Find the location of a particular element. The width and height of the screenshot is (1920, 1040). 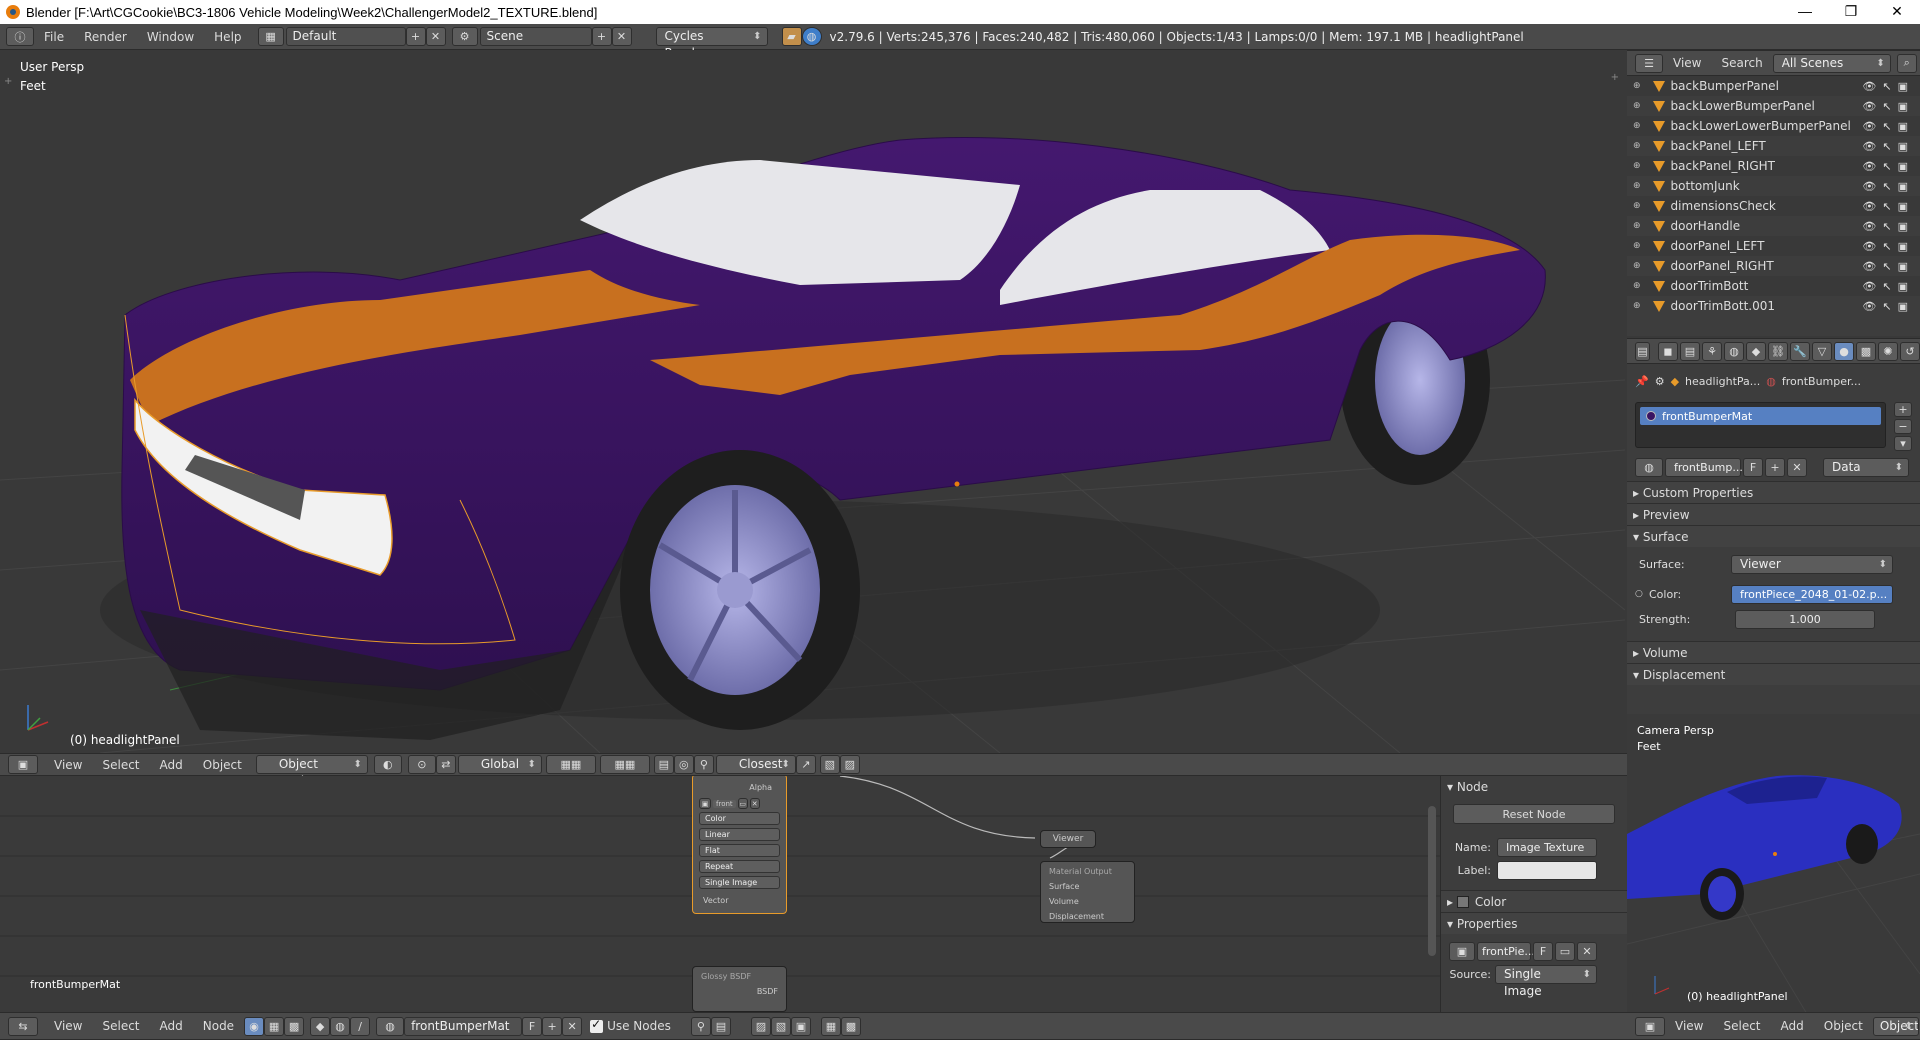

proportional-edit-icon: ◎ is located at coordinates (683, 764).